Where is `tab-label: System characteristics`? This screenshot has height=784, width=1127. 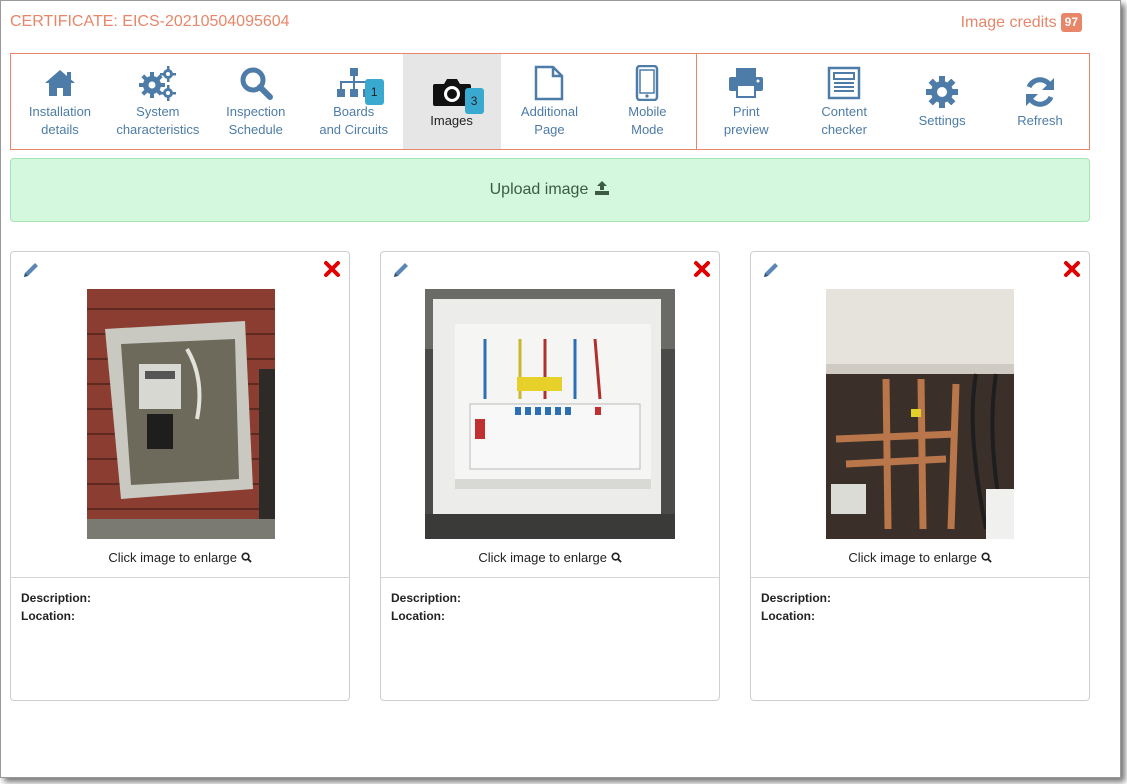
tab-label: System characteristics is located at coordinates (158, 120).